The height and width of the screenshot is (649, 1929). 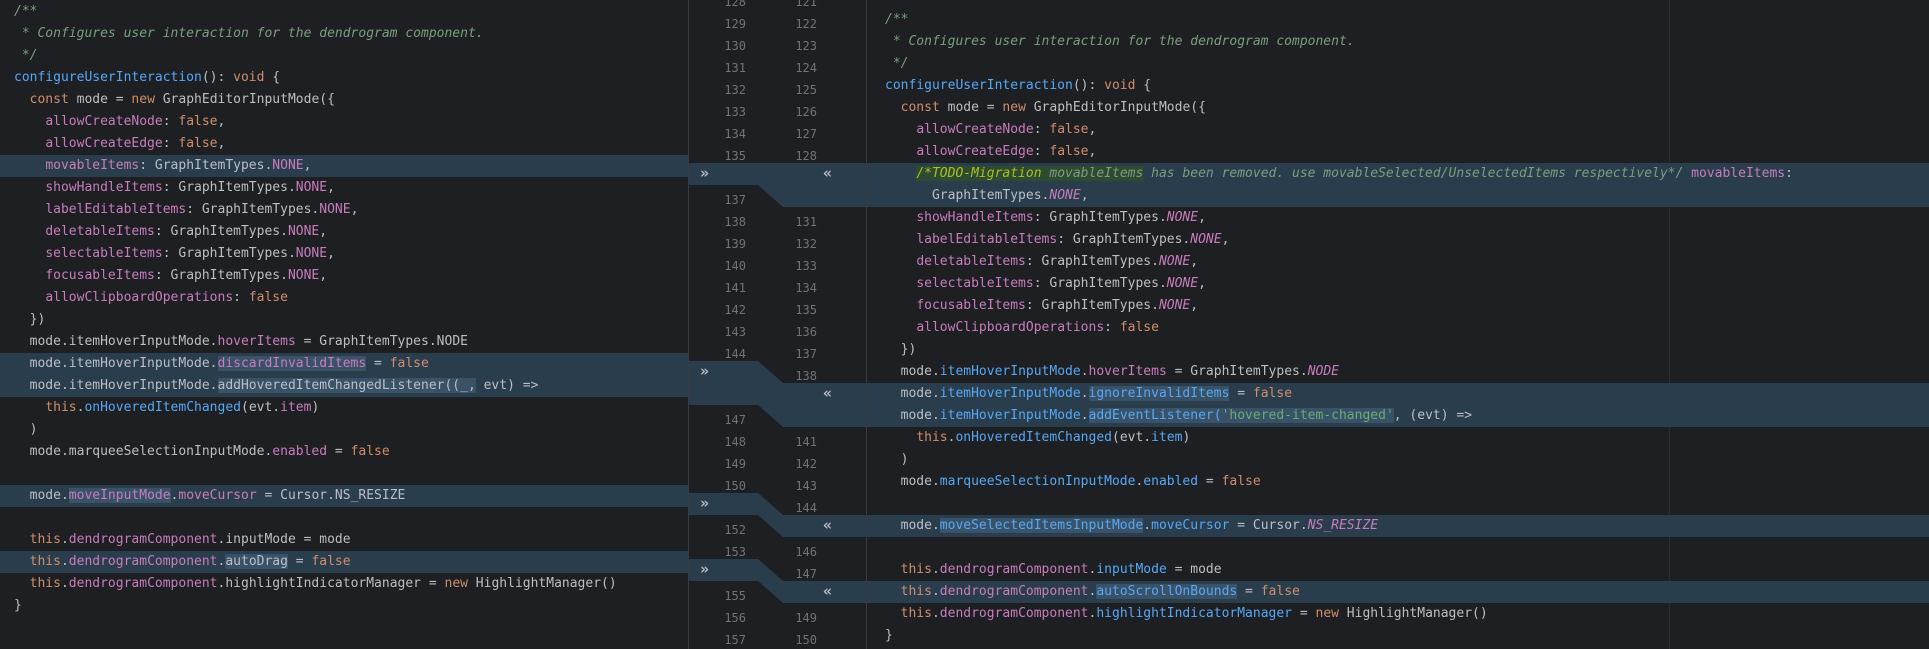 I want to click on code-token: false, so click(x=268, y=297).